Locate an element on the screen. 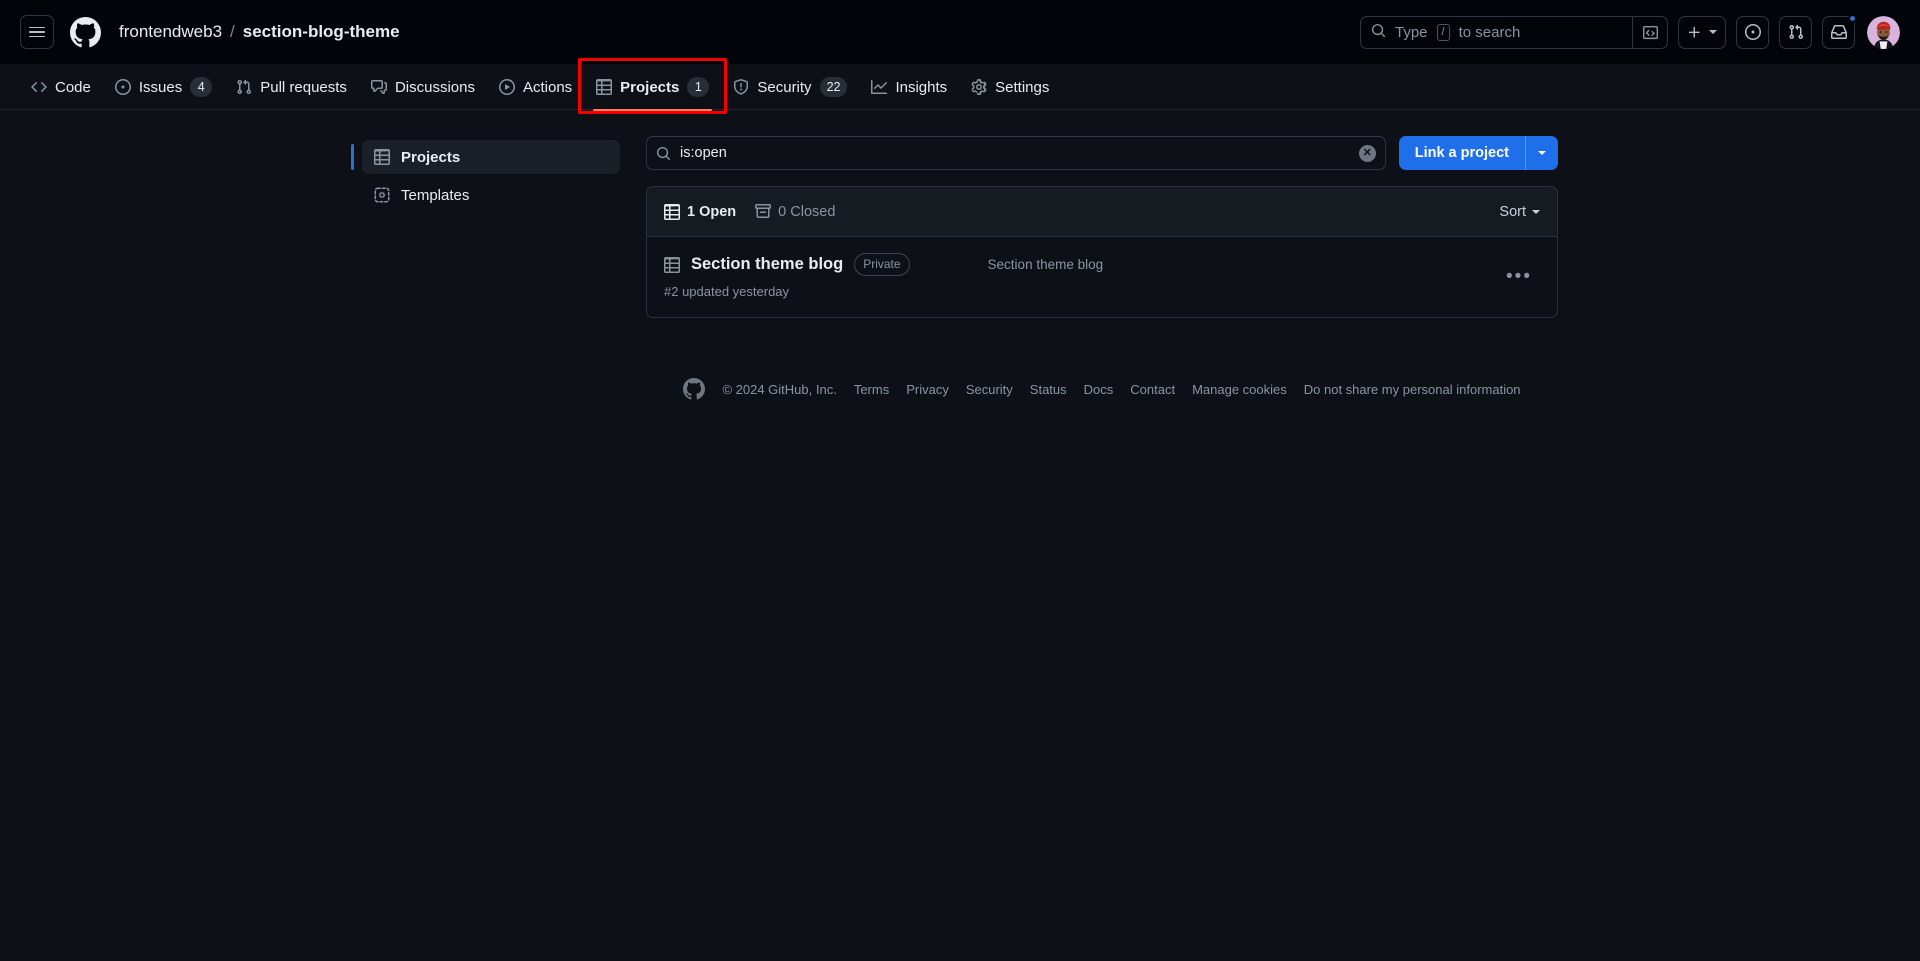 This screenshot has width=1920, height=961. project-meta: #2 updated yesterday is located at coordinates (727, 291).